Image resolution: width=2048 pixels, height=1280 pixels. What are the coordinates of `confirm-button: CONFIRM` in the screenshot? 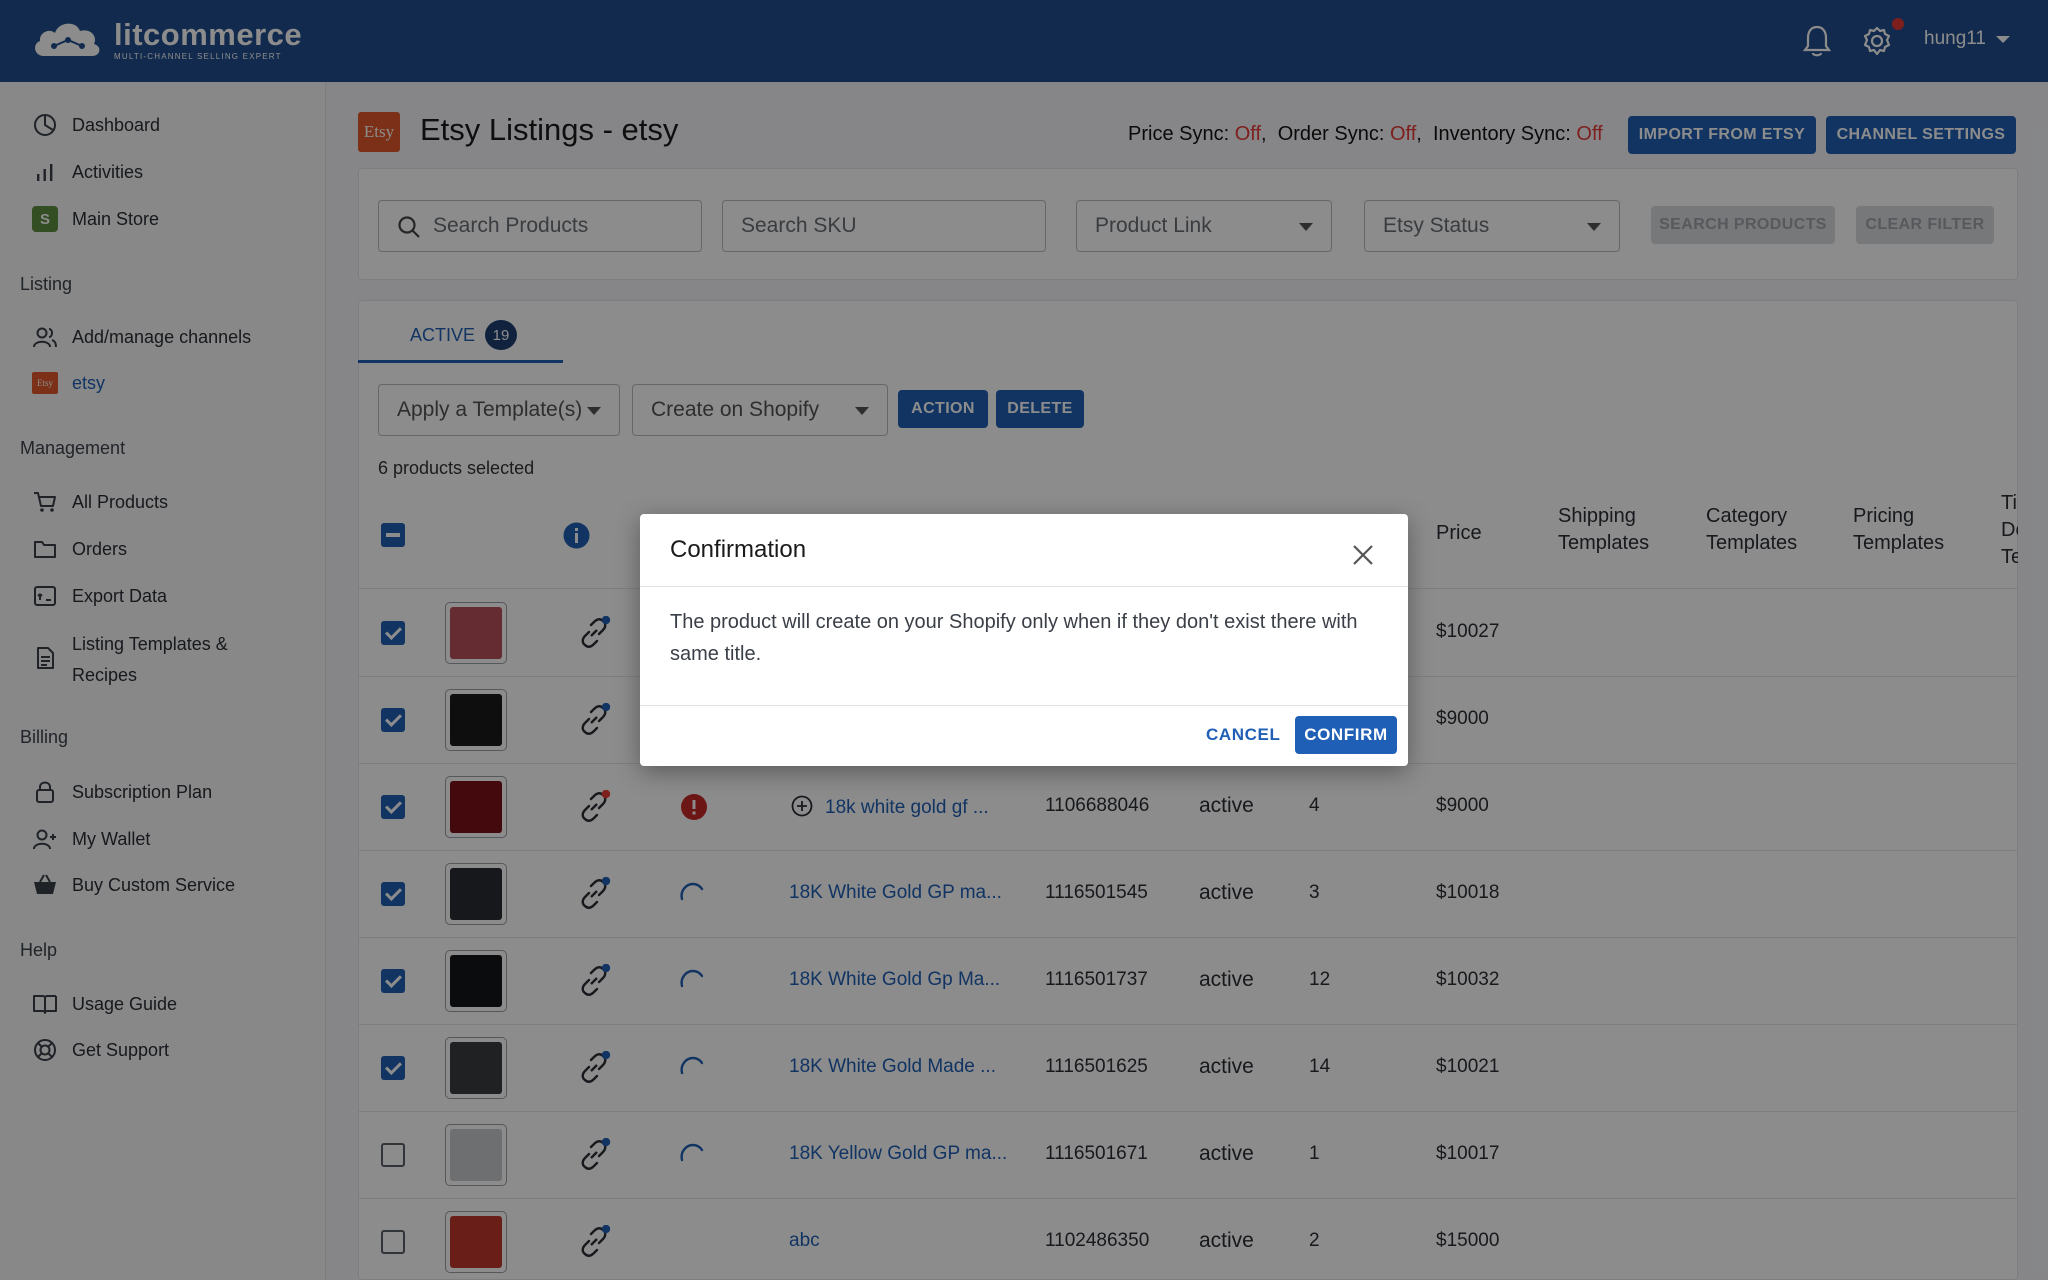 It's located at (1346, 735).